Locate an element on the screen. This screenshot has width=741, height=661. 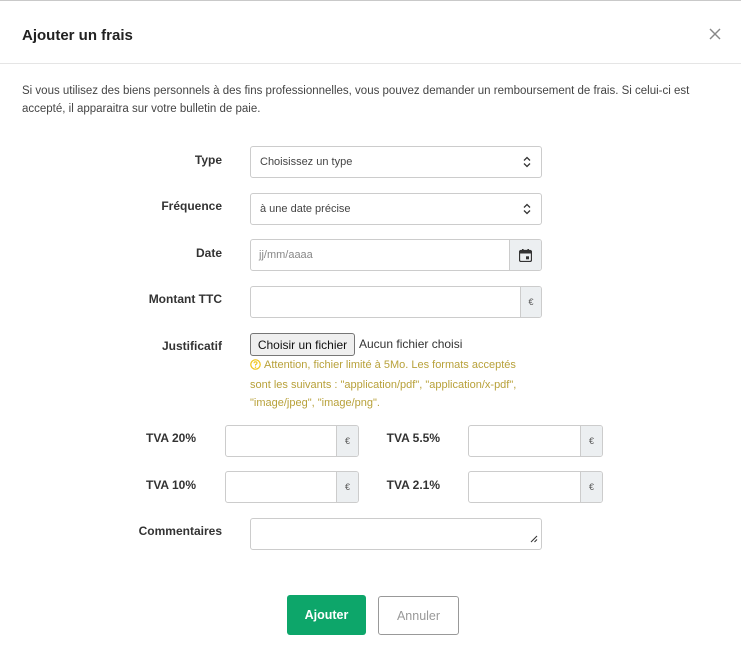
close-icon is located at coordinates (715, 34).